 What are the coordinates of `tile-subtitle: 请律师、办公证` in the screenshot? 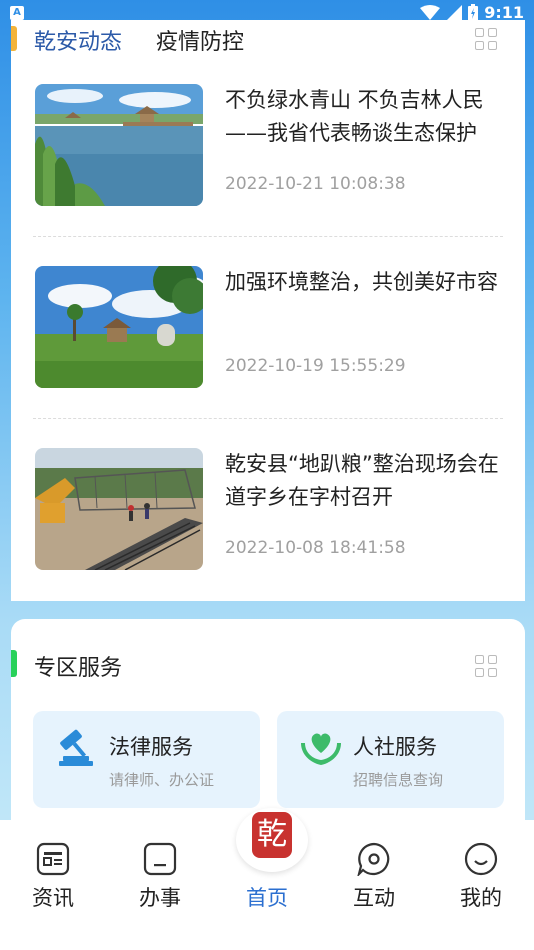 It's located at (162, 780).